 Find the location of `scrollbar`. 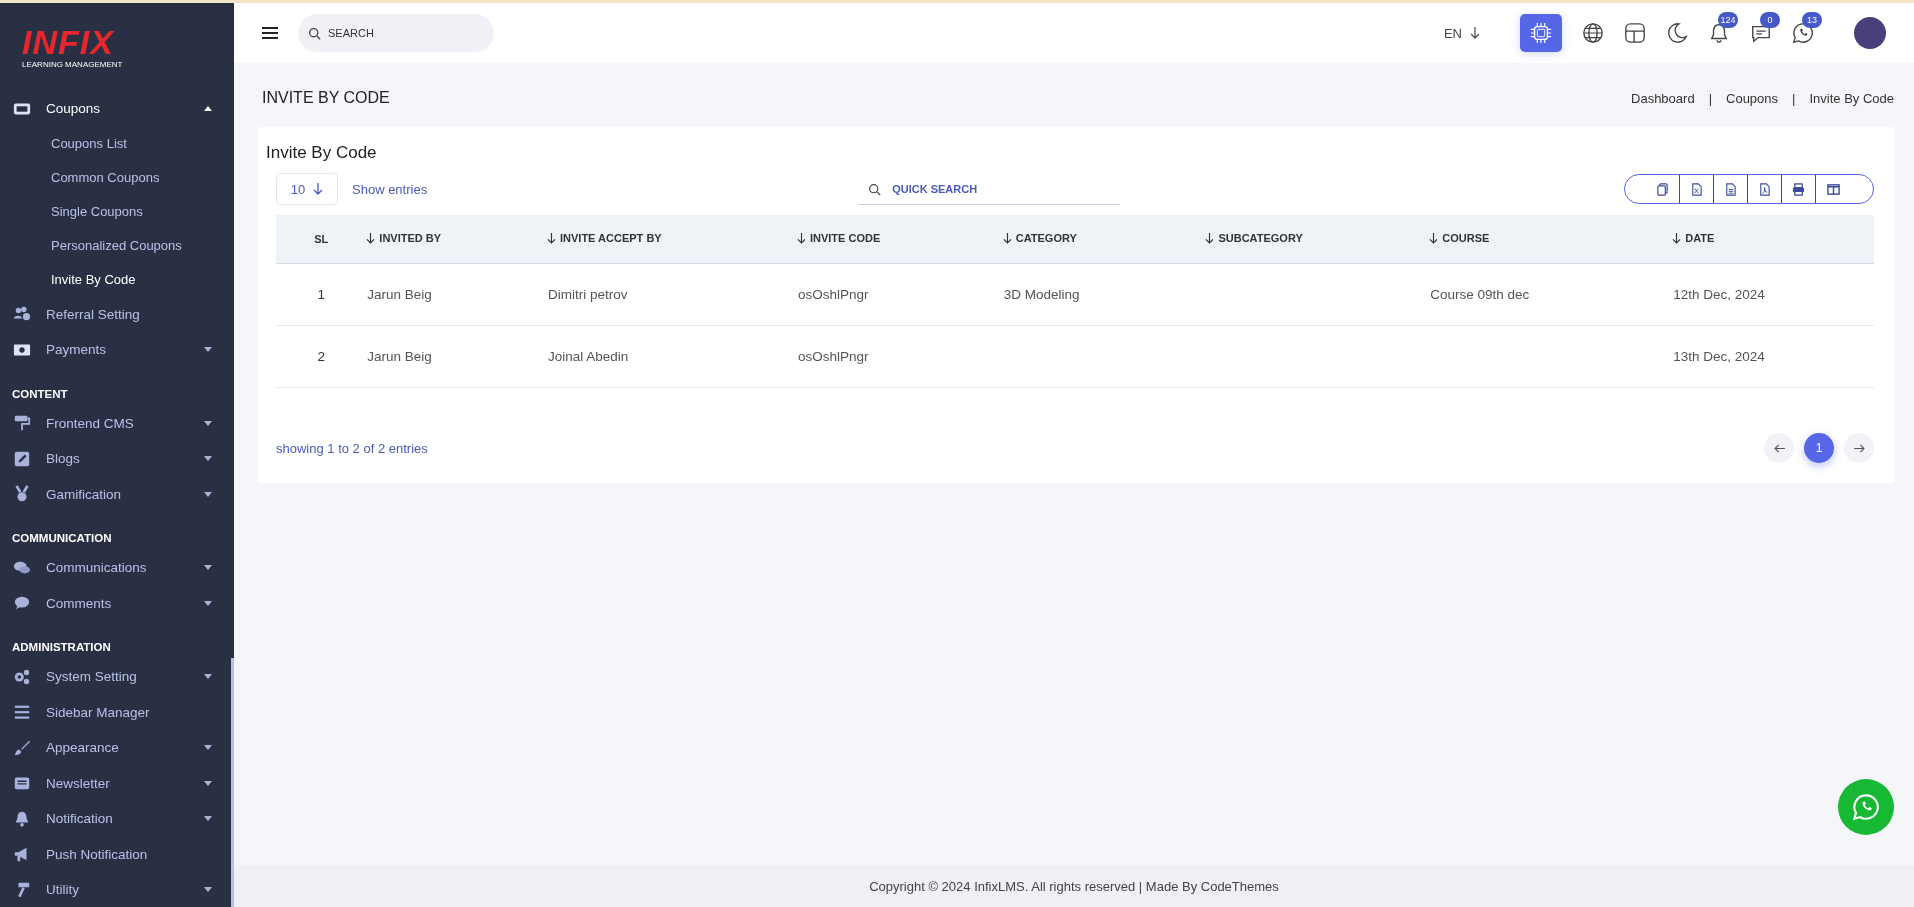

scrollbar is located at coordinates (232, 782).